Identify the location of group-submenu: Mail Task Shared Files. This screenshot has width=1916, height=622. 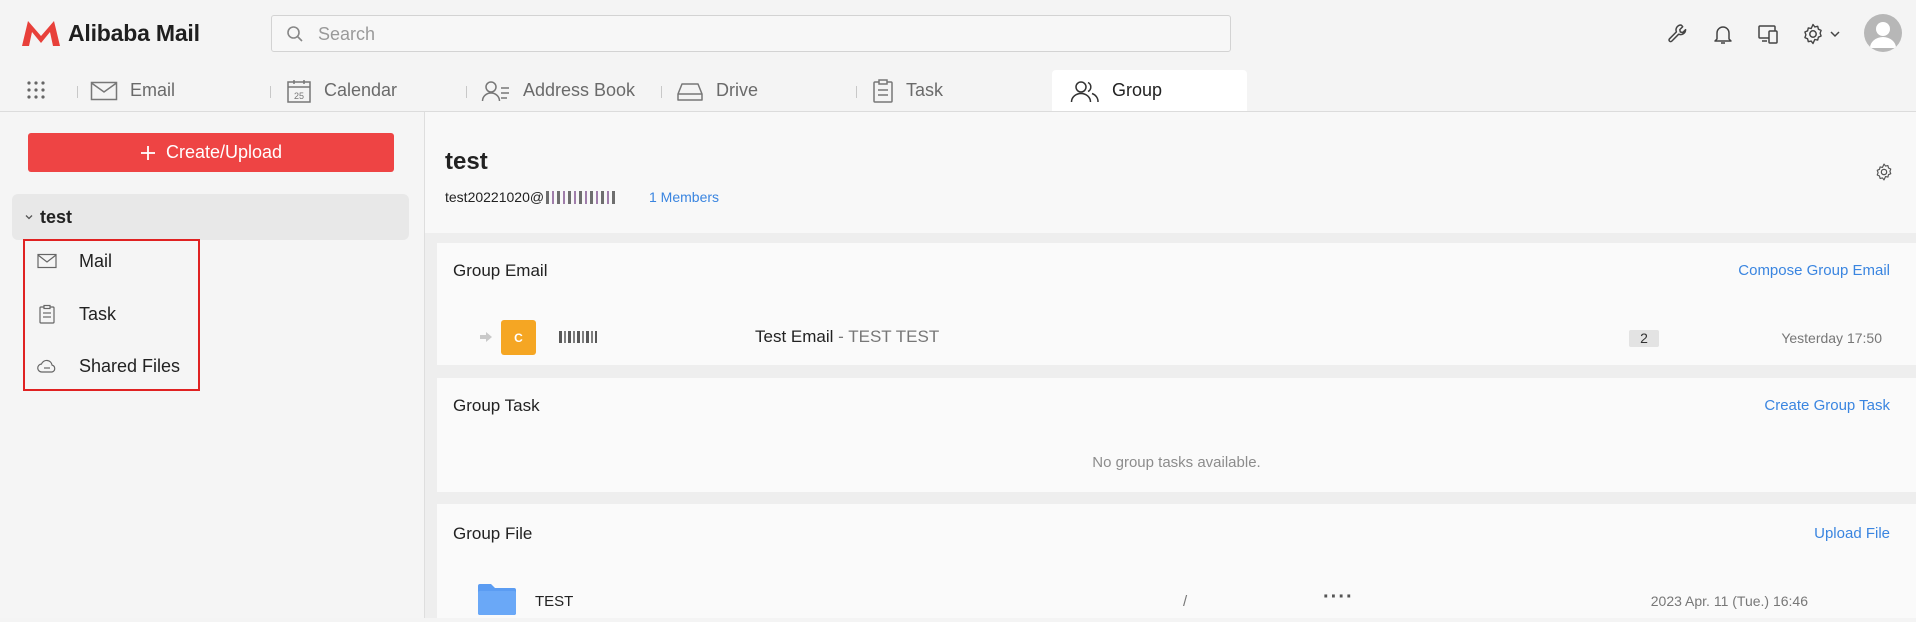
(111, 315).